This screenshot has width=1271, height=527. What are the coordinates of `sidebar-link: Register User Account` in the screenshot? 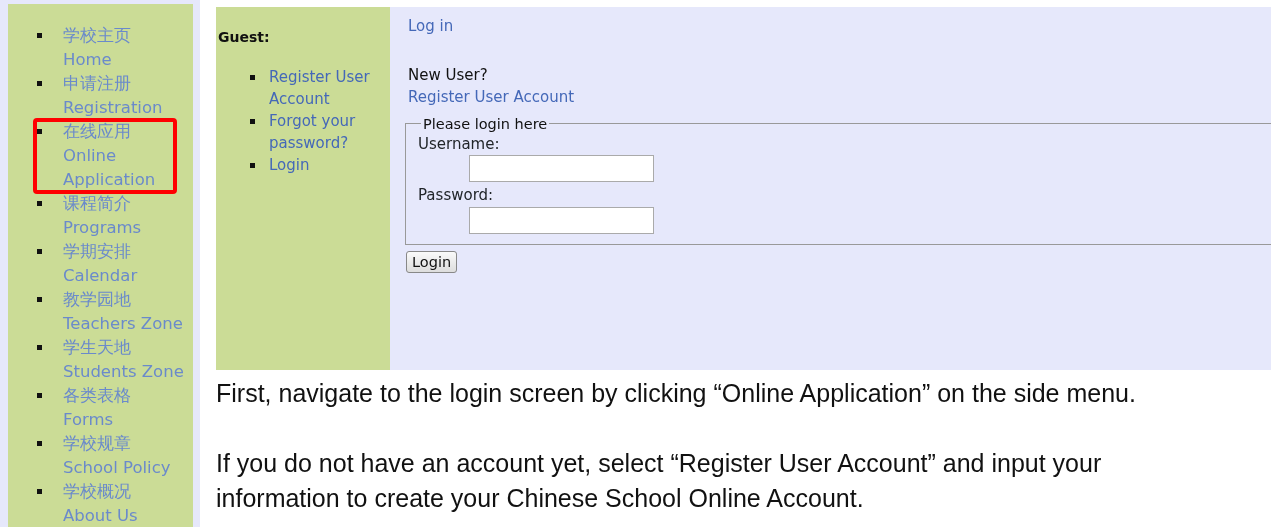 It's located at (321, 88).